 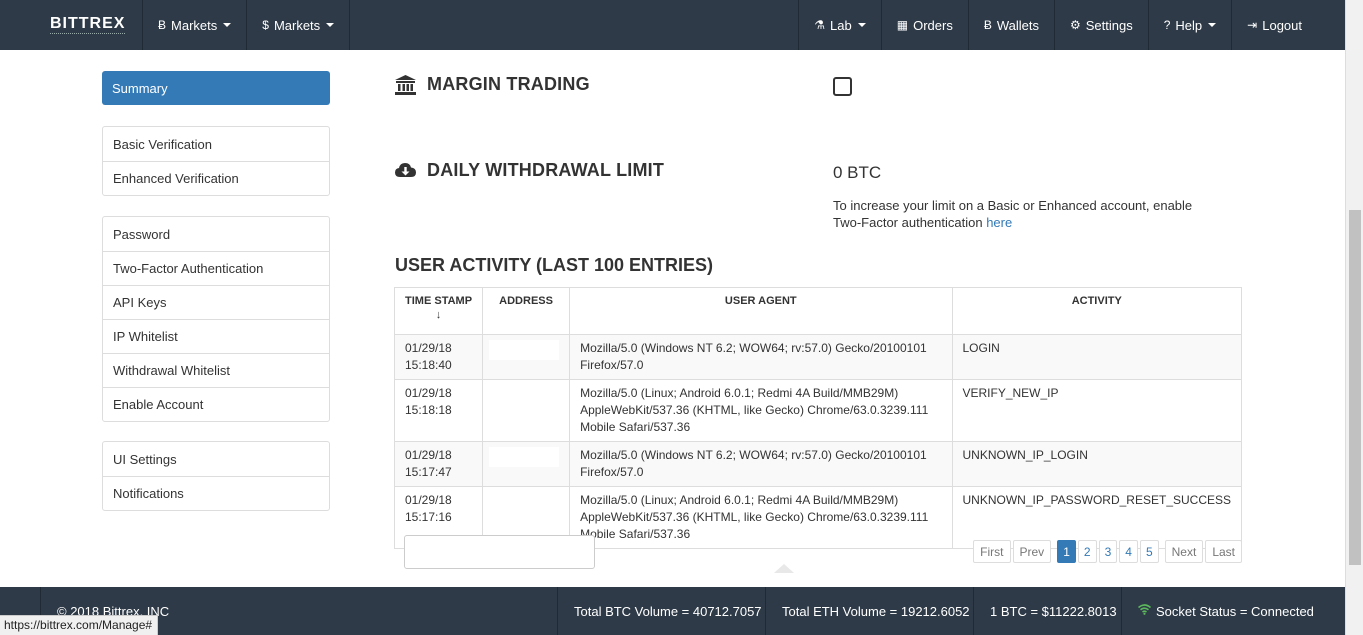 I want to click on table-header-row: TIME STAMP ↓ ADDRESS USER AGENT ACTIVITY, so click(x=817, y=311).